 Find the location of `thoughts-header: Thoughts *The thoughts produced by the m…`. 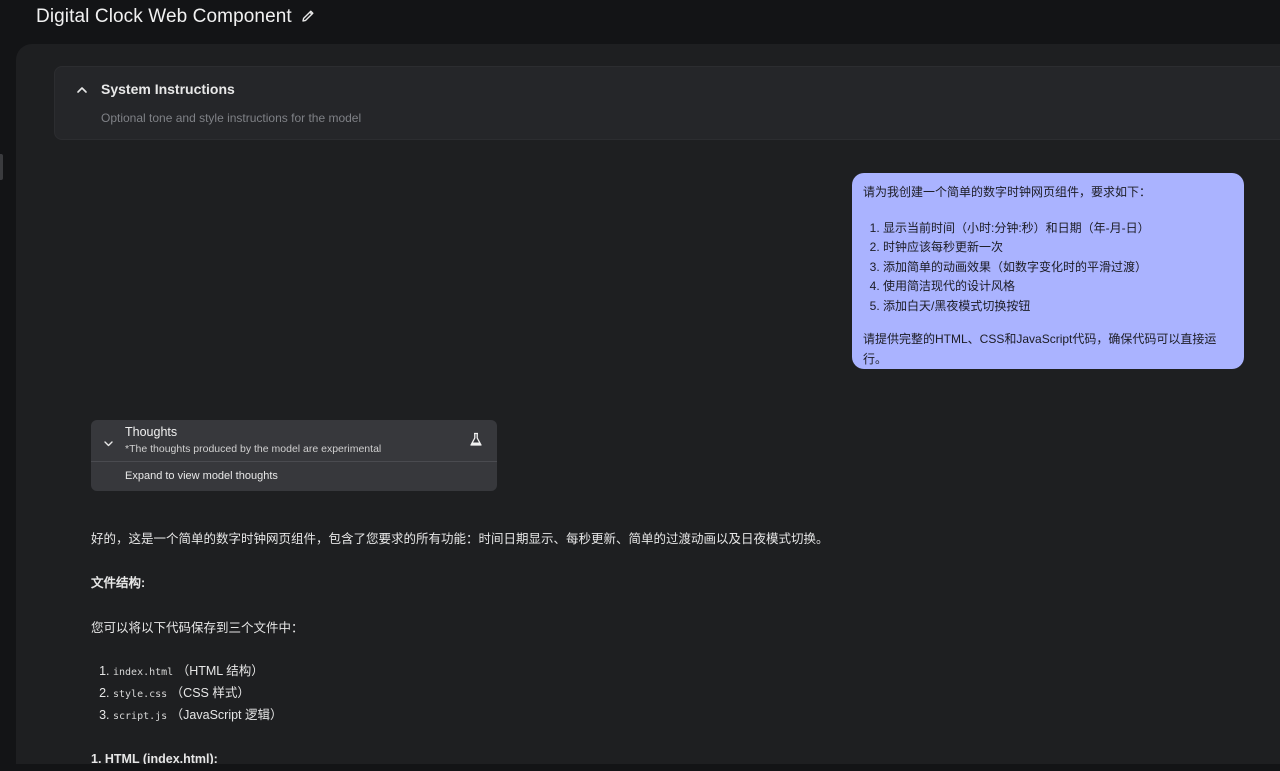

thoughts-header: Thoughts *The thoughts produced by the m… is located at coordinates (294, 441).